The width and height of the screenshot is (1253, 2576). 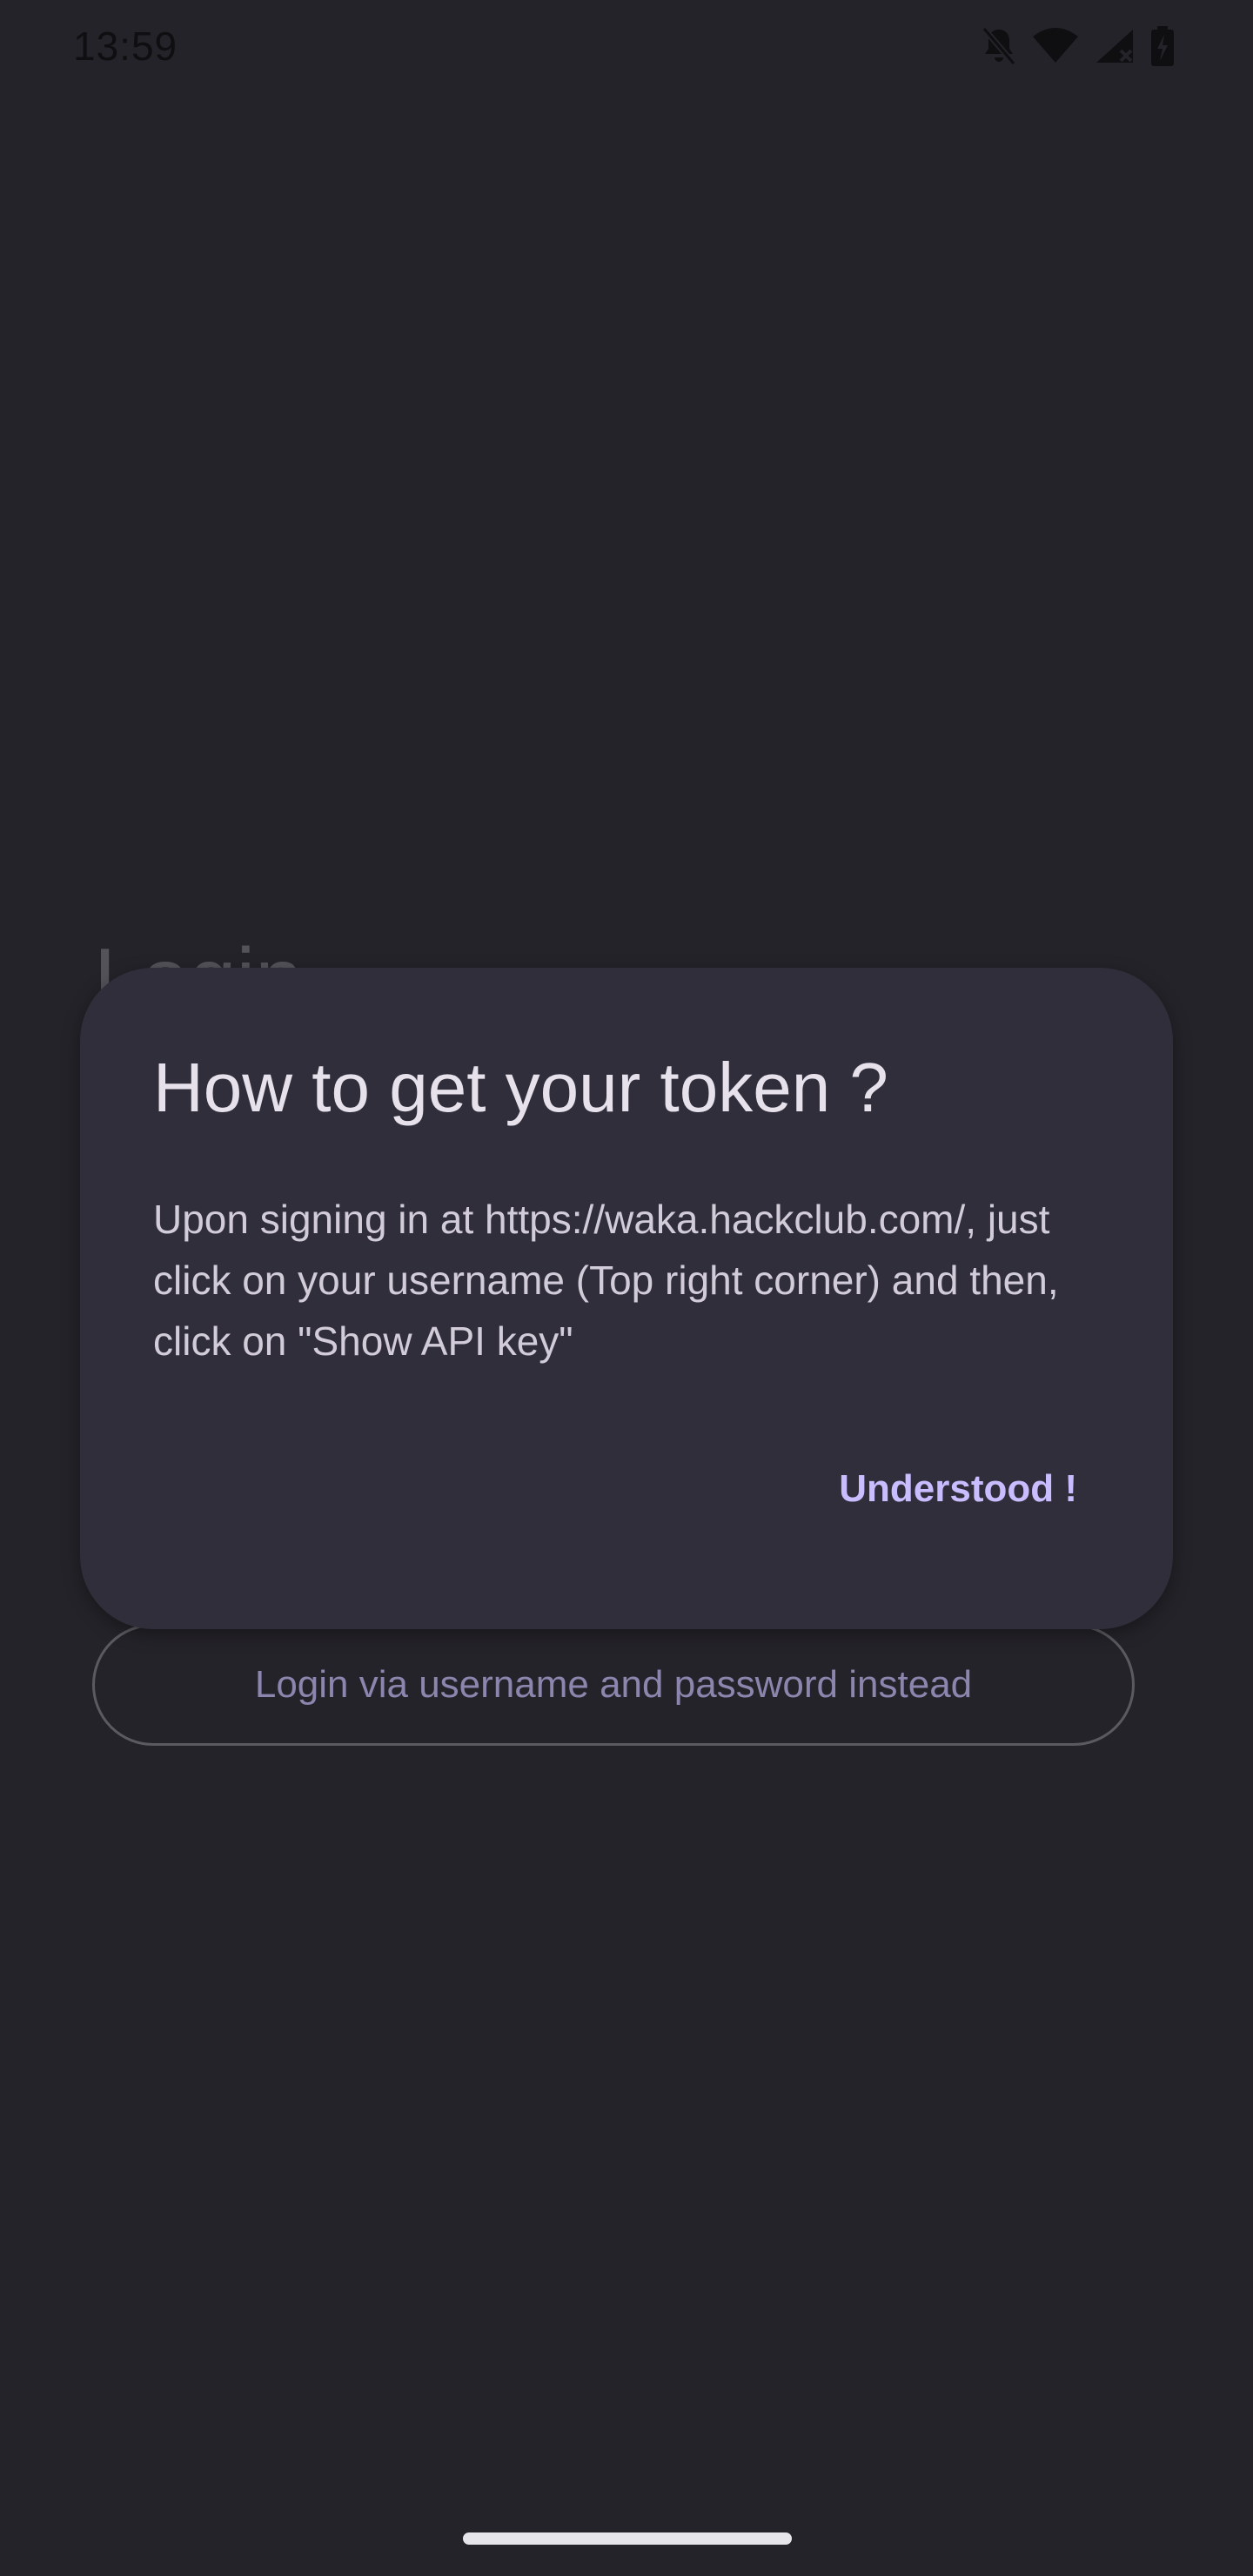 What do you see at coordinates (520, 1088) in the screenshot?
I see `dialog-title: How to get your token ?` at bounding box center [520, 1088].